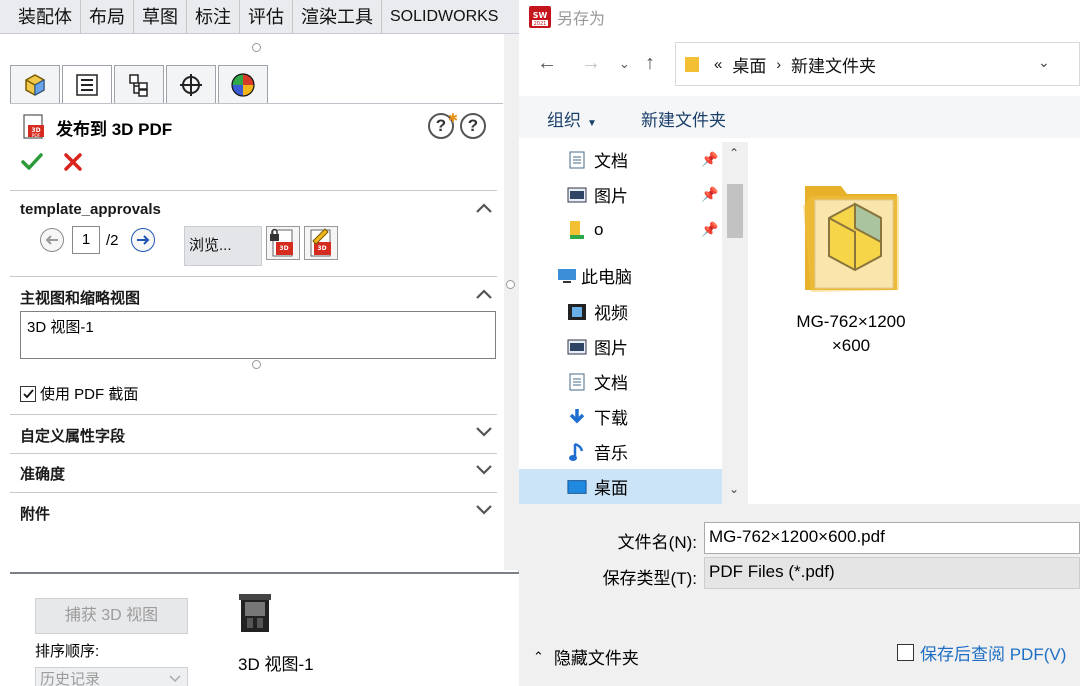 This screenshot has width=1080, height=686. What do you see at coordinates (42, 473) in the screenshot?
I see `accuracy-section-title: 准确度` at bounding box center [42, 473].